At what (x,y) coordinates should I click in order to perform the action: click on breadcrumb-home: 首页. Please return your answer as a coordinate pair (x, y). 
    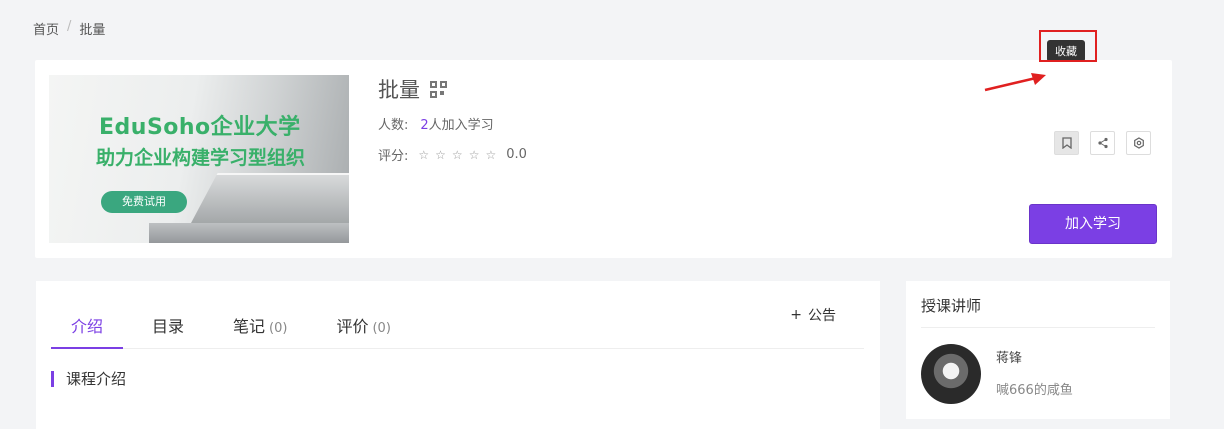
    Looking at the image, I should click on (46, 28).